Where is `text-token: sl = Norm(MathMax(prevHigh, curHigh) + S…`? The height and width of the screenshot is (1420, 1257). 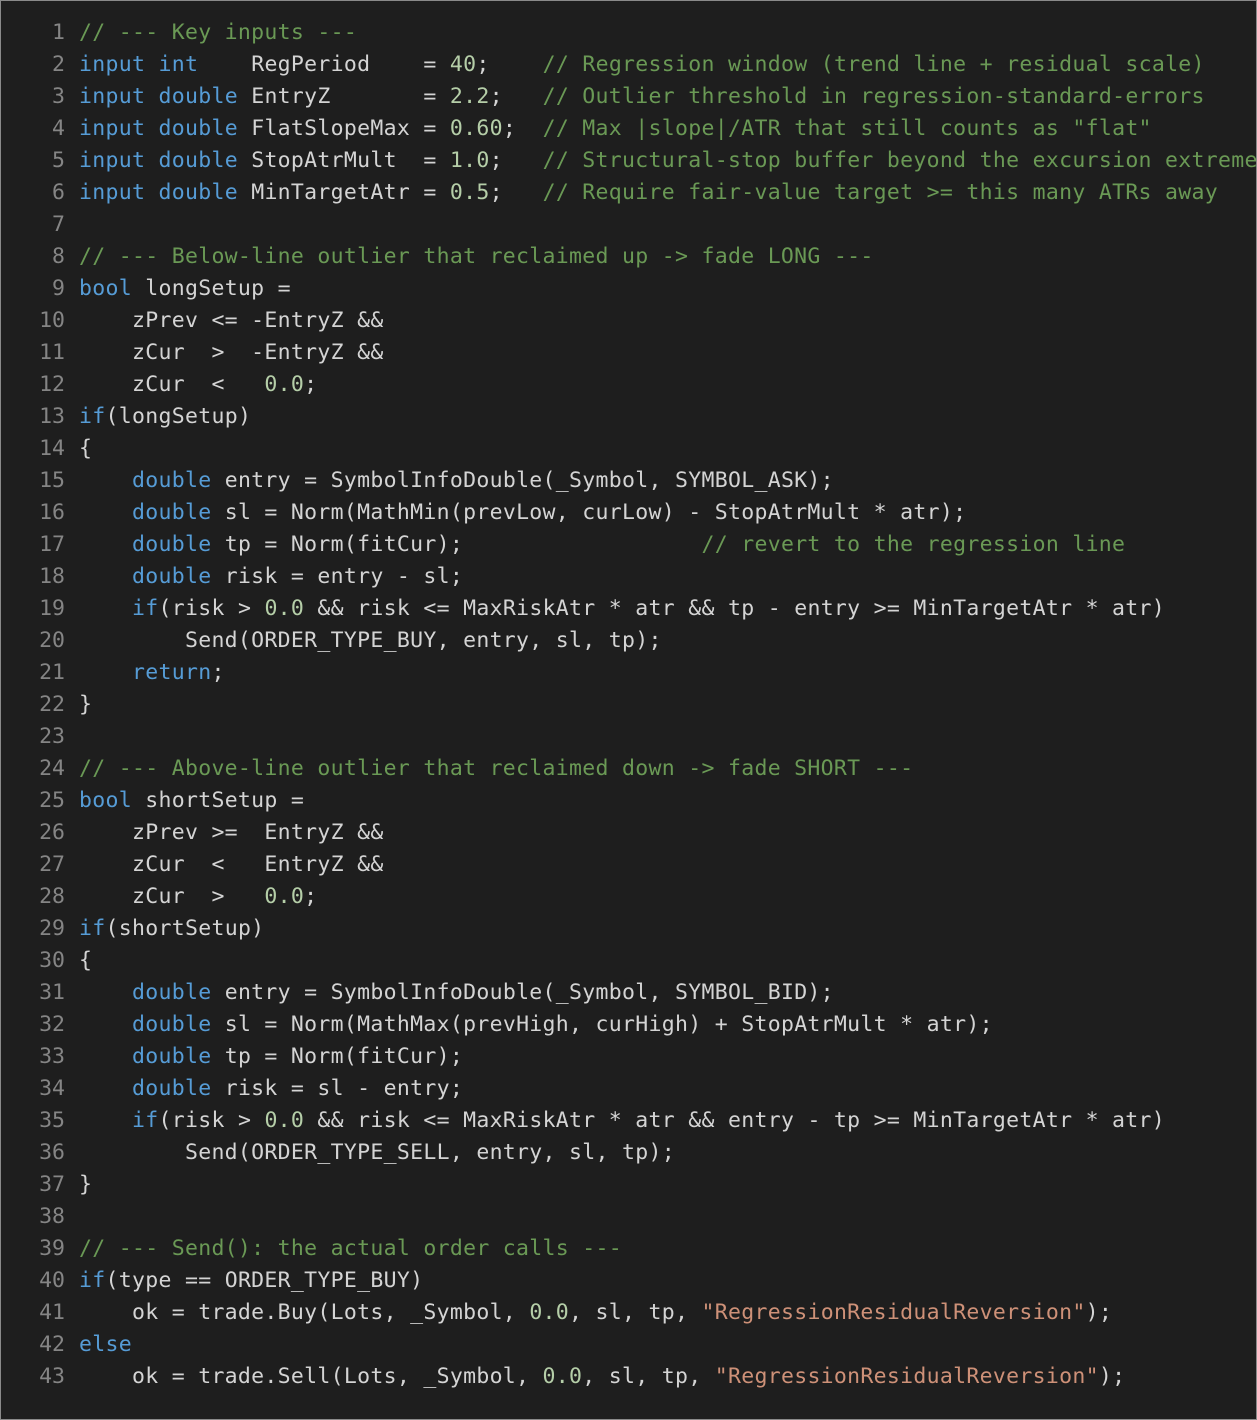 text-token: sl = Norm(MathMax(prevHigh, curHigh) + S… is located at coordinates (602, 1024).